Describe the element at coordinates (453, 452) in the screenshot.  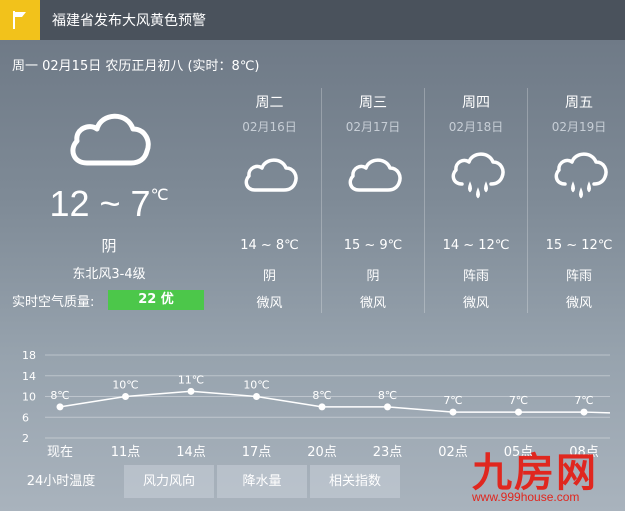
I see `chart-x-tick-label: 02点` at that location.